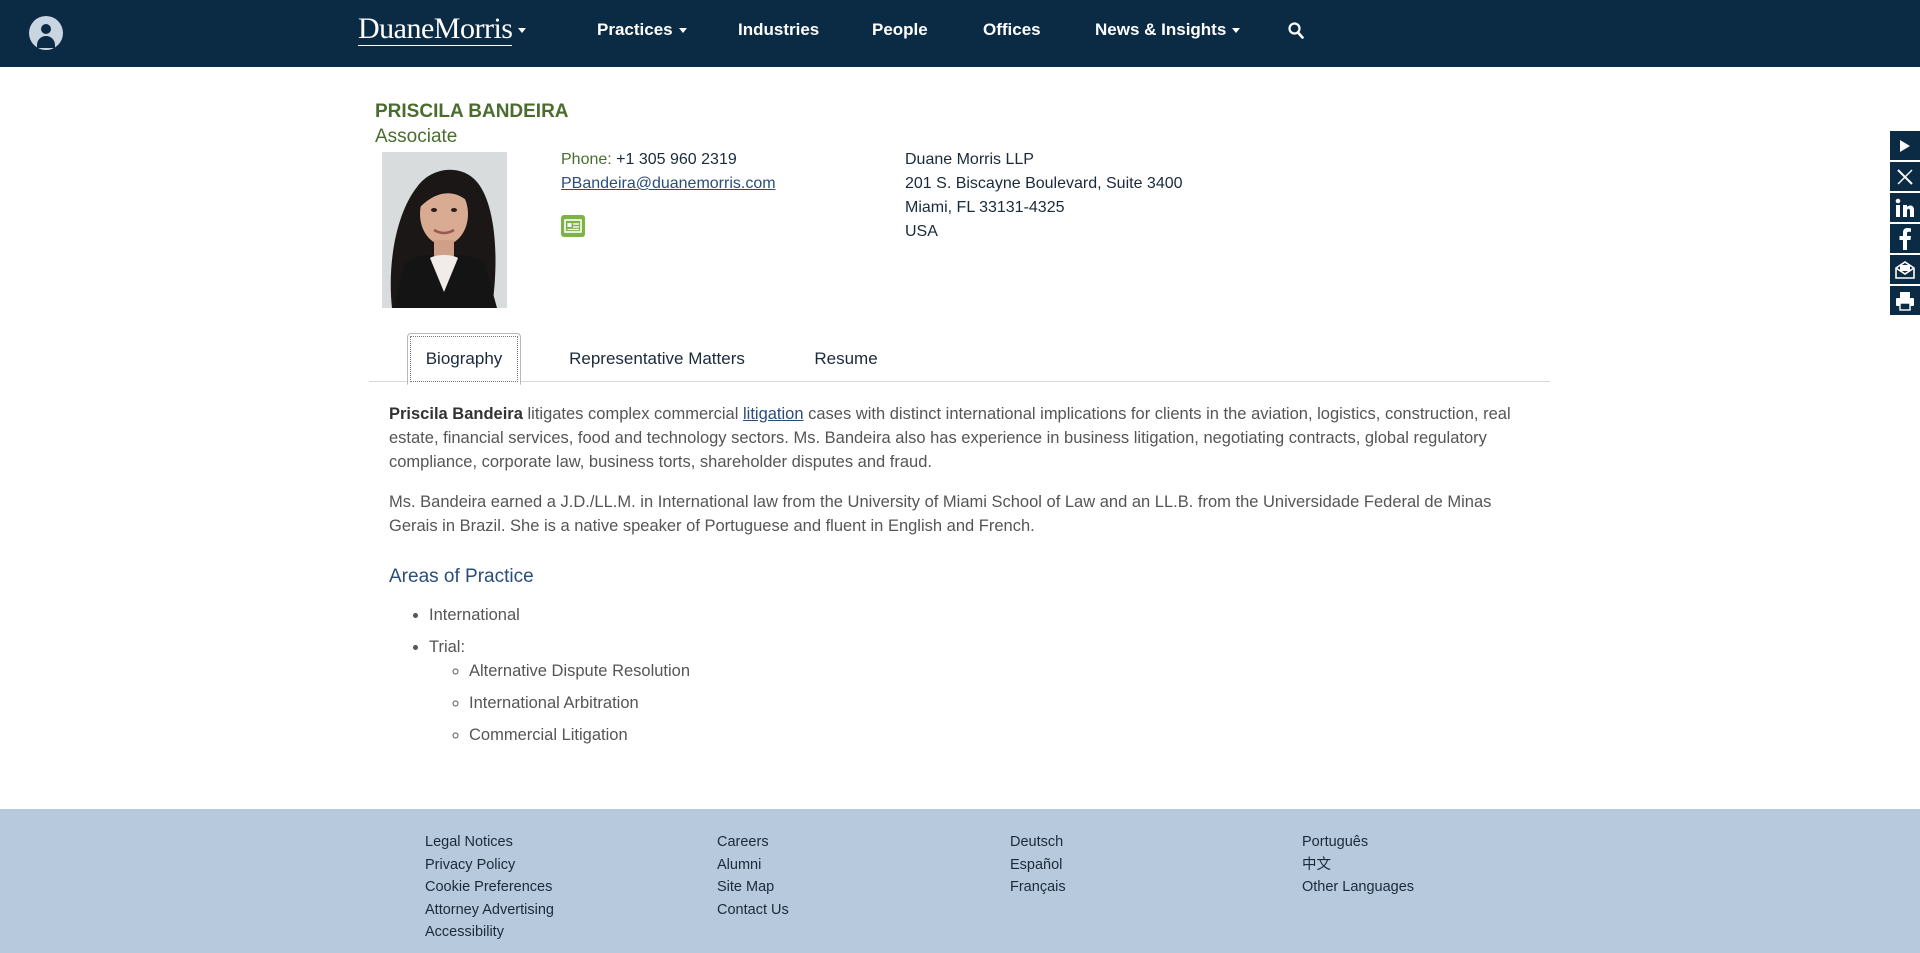 The image size is (1920, 953). I want to click on nav-practices-label: Practices, so click(635, 29).